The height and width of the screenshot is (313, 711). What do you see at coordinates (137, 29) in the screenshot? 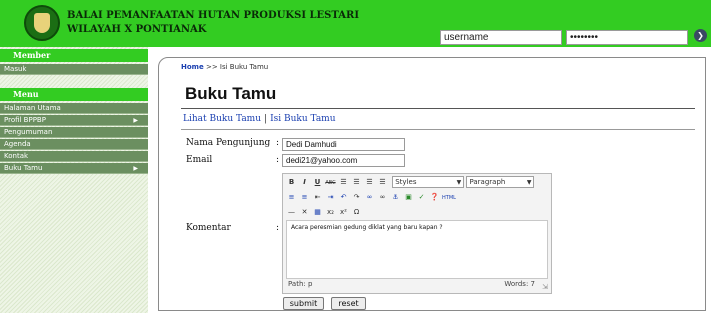
I see `site-title-line2: WILAYAH X PONTIANAK` at bounding box center [137, 29].